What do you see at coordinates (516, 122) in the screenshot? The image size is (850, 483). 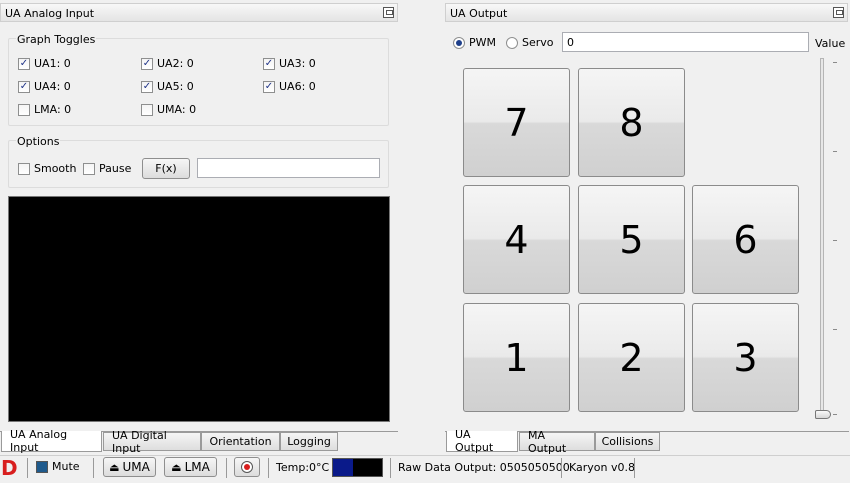 I see `keypad-7-button: 7` at bounding box center [516, 122].